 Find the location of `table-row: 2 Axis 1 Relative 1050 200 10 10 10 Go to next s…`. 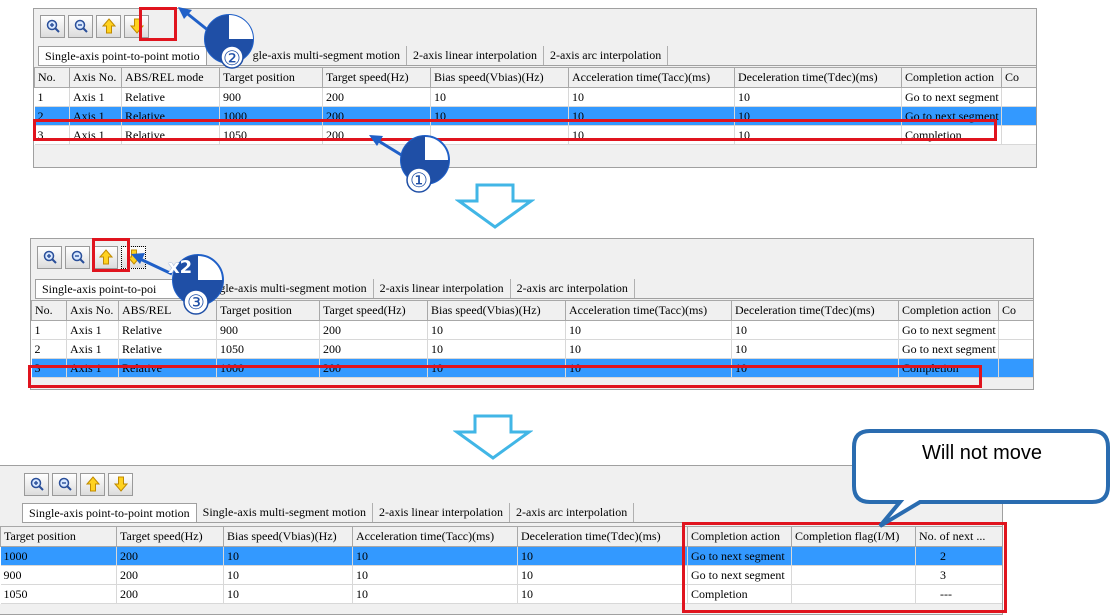

table-row: 2 Axis 1 Relative 1050 200 10 10 10 Go to next s… is located at coordinates (532, 349).